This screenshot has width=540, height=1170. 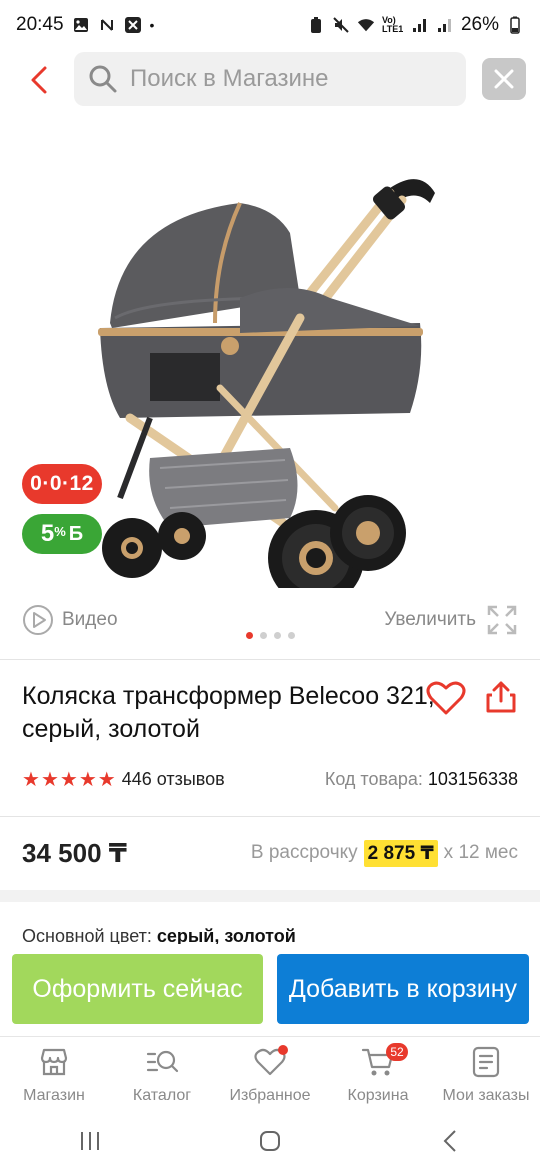 What do you see at coordinates (103, 79) in the screenshot?
I see `search-icon` at bounding box center [103, 79].